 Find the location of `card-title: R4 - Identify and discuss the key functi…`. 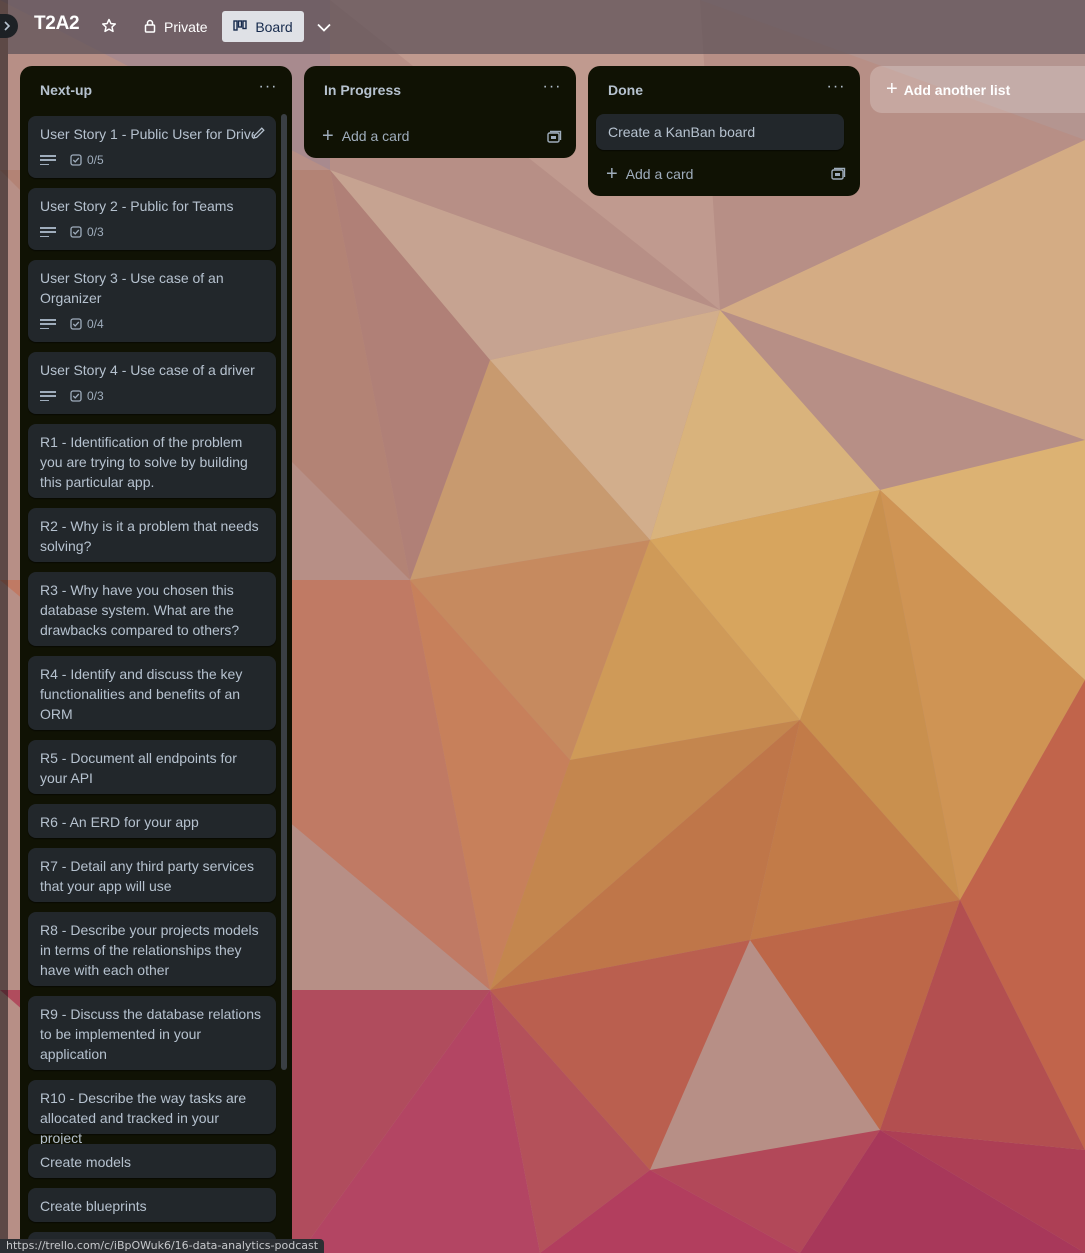

card-title: R4 - Identify and discuss the key functi… is located at coordinates (141, 694).